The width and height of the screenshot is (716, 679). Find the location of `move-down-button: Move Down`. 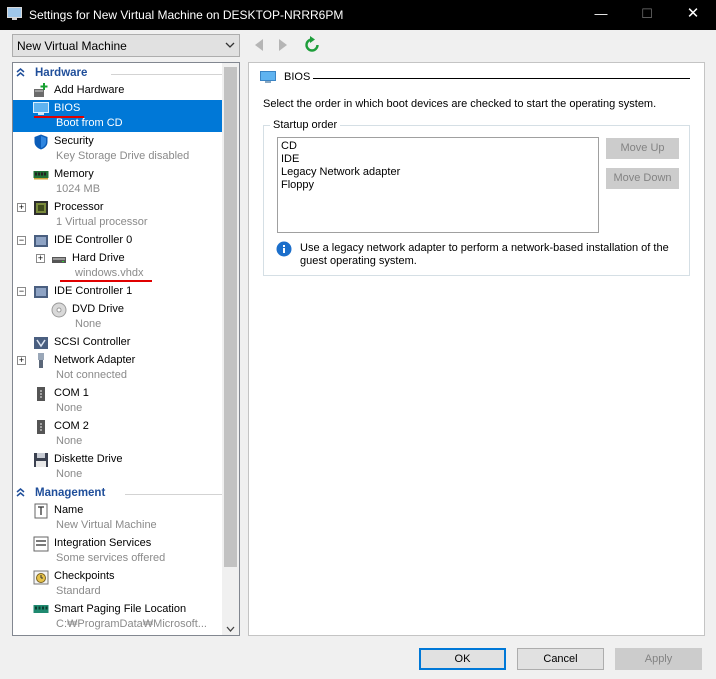

move-down-button: Move Down is located at coordinates (642, 178).